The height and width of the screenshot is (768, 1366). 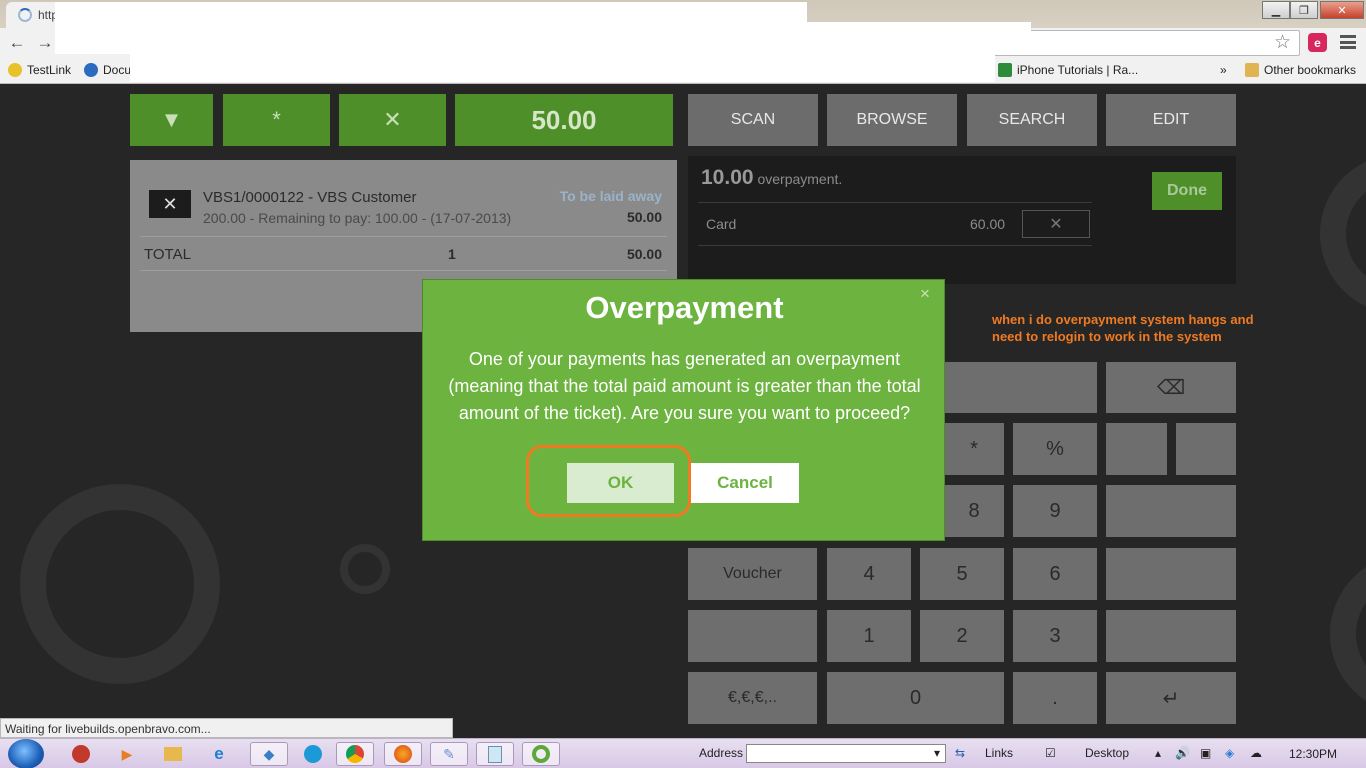 What do you see at coordinates (753, 120) in the screenshot?
I see `tab-scan: SCAN` at bounding box center [753, 120].